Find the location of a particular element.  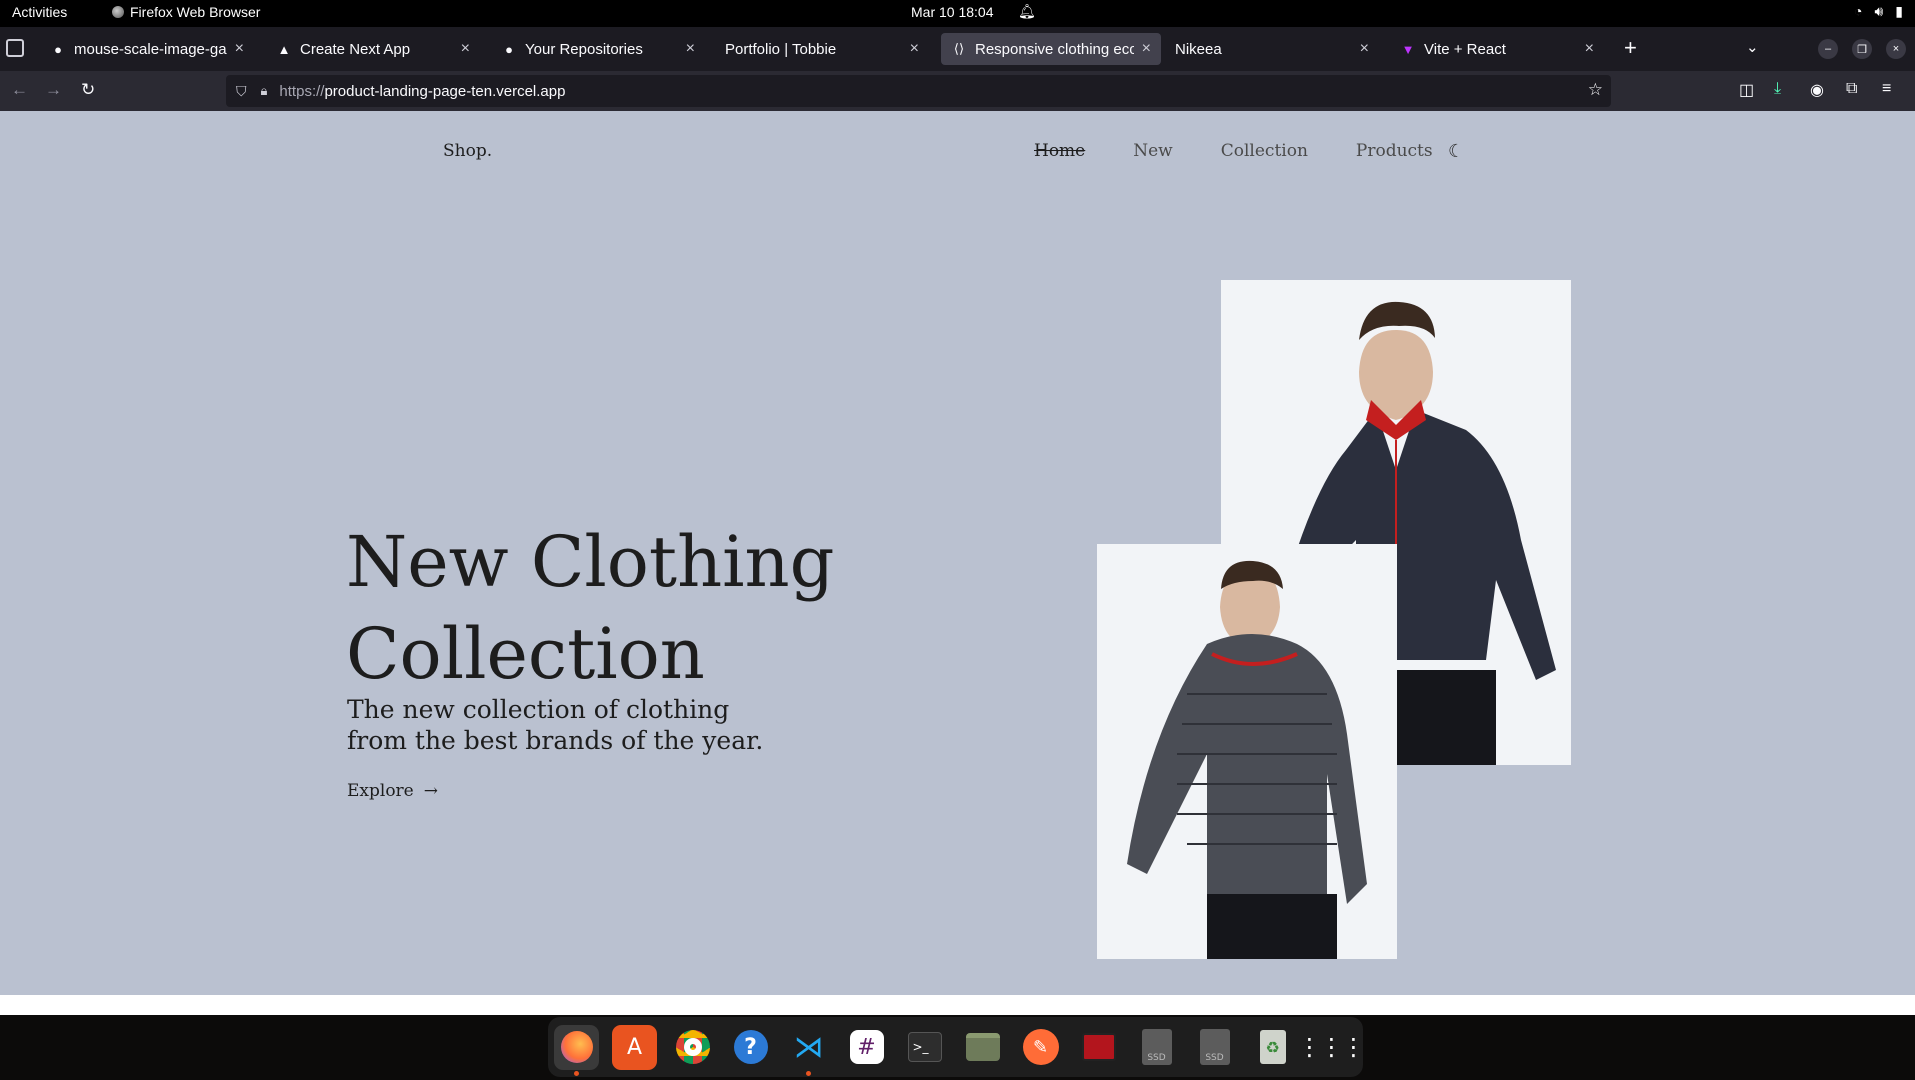

tab: Nikeea × is located at coordinates (1272, 49).